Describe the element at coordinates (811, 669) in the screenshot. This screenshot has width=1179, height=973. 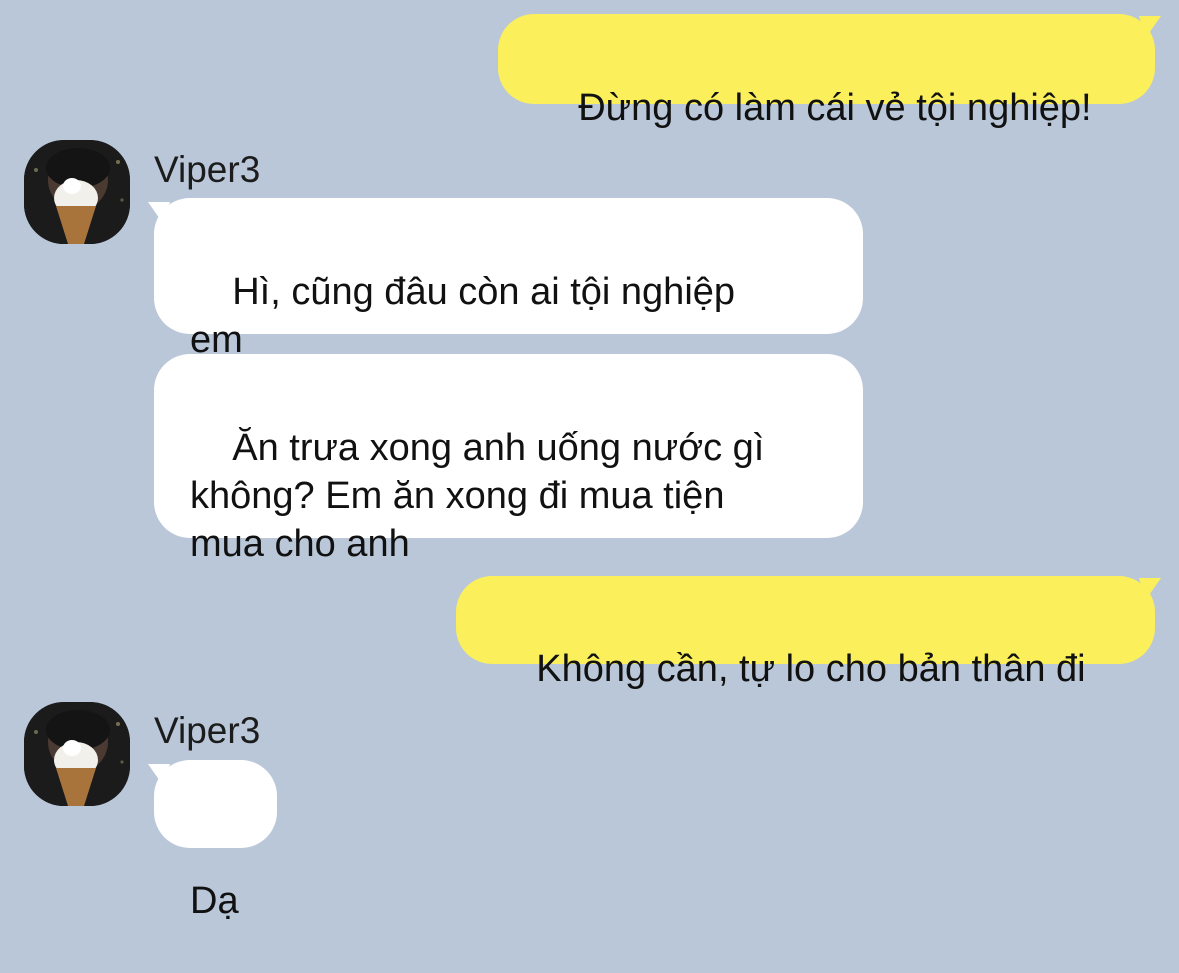
I see `message-text: Không cần, tự lo cho bản thân đi` at that location.